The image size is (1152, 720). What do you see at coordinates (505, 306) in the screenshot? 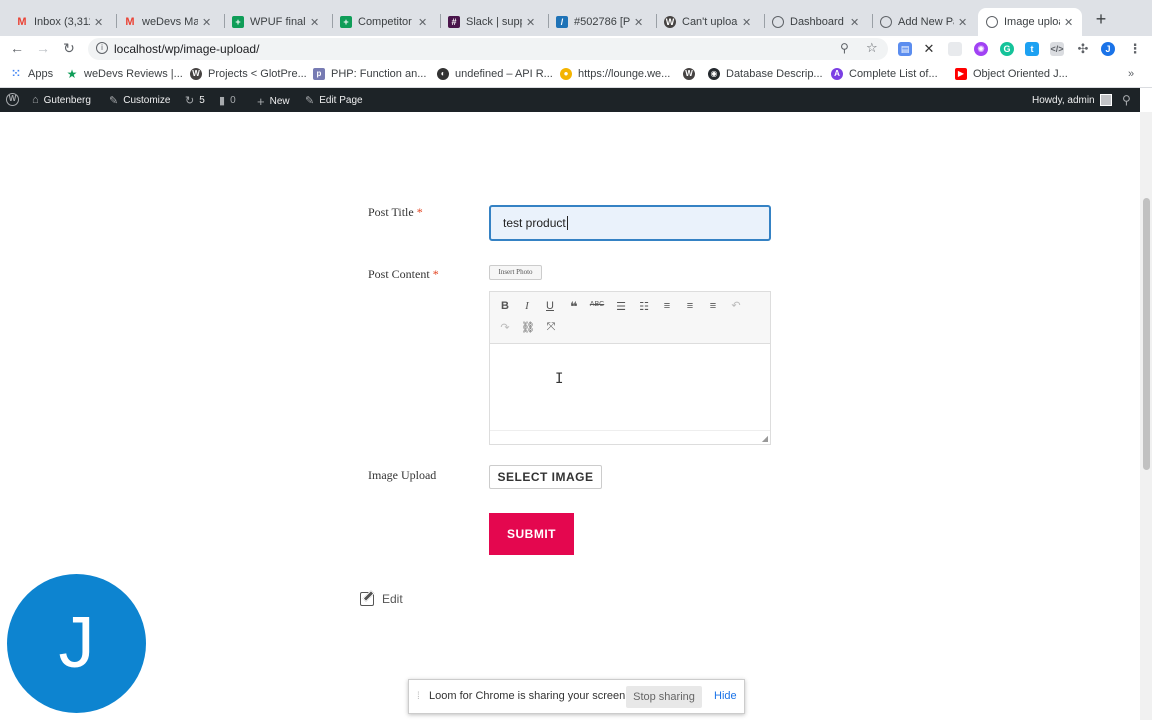
I see `bold-icon: B` at bounding box center [505, 306].